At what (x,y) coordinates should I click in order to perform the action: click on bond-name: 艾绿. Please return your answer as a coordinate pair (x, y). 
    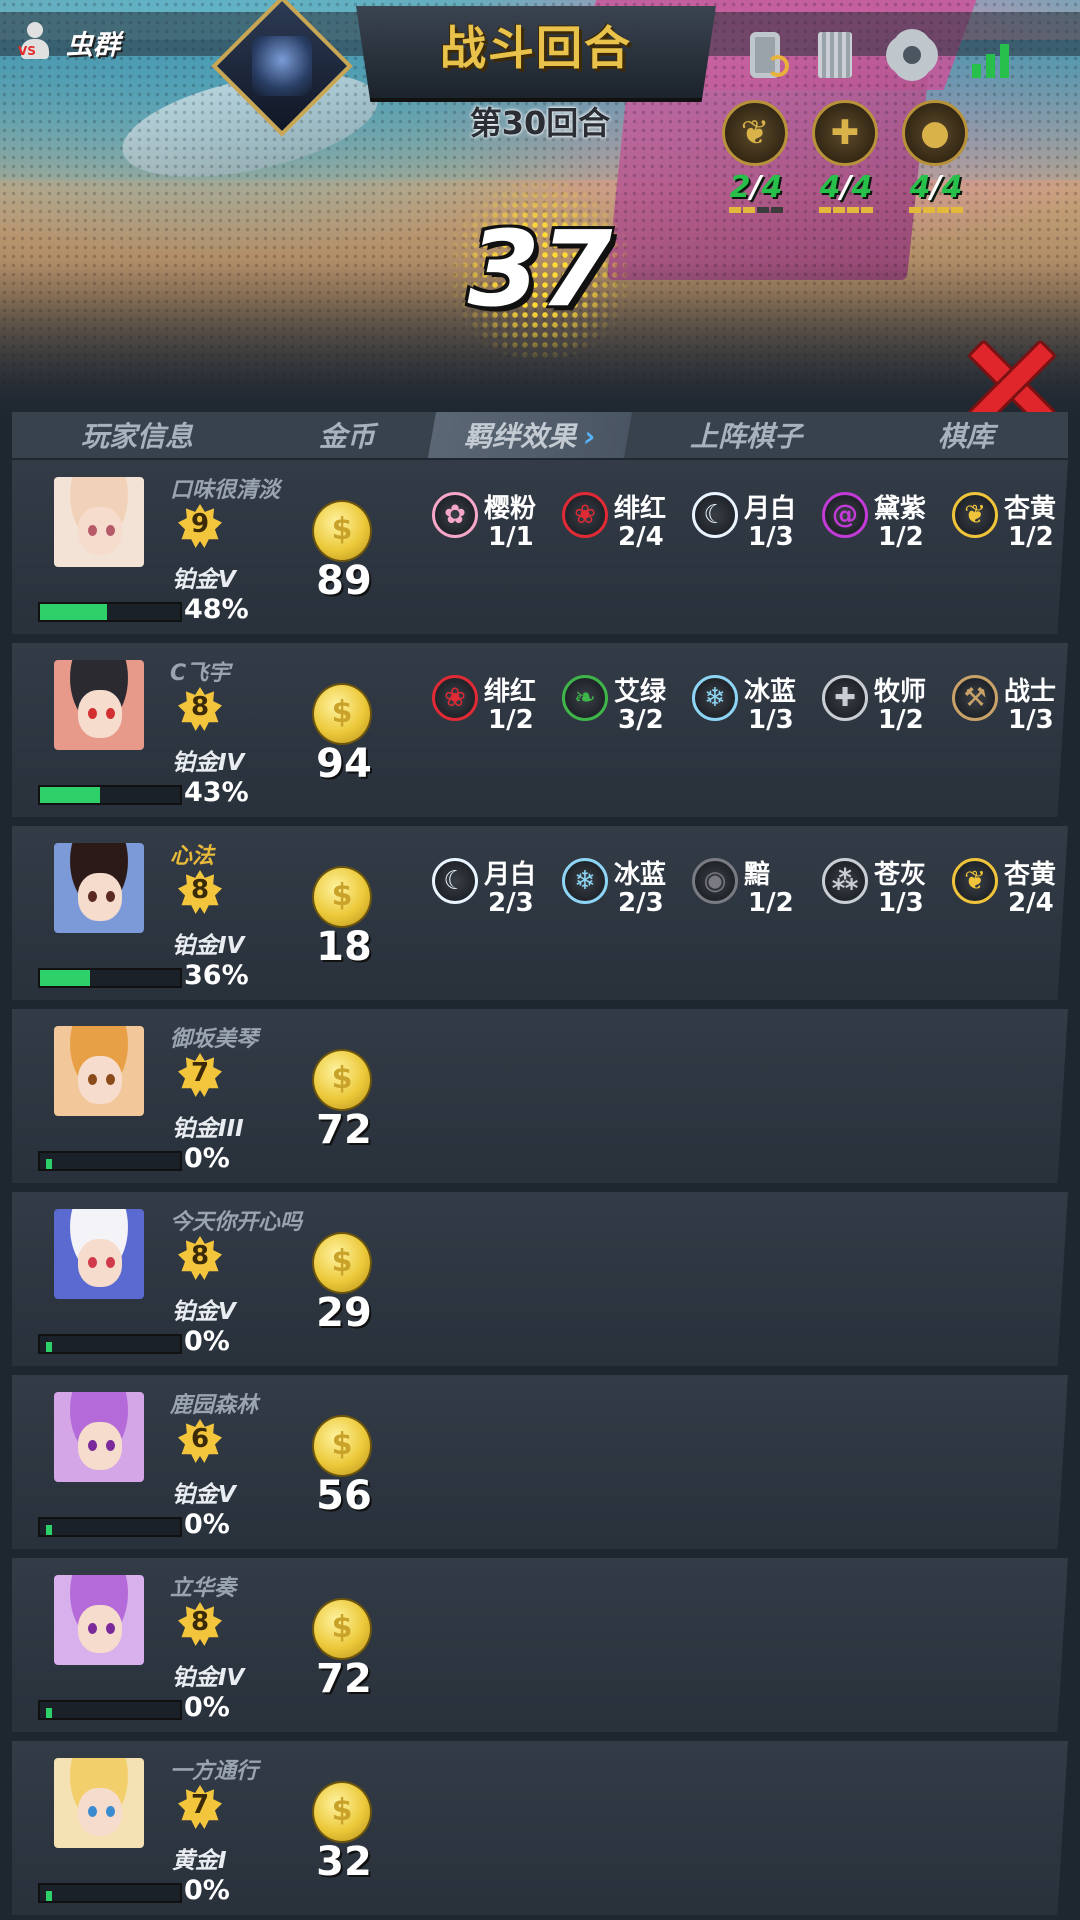
    Looking at the image, I should click on (640, 692).